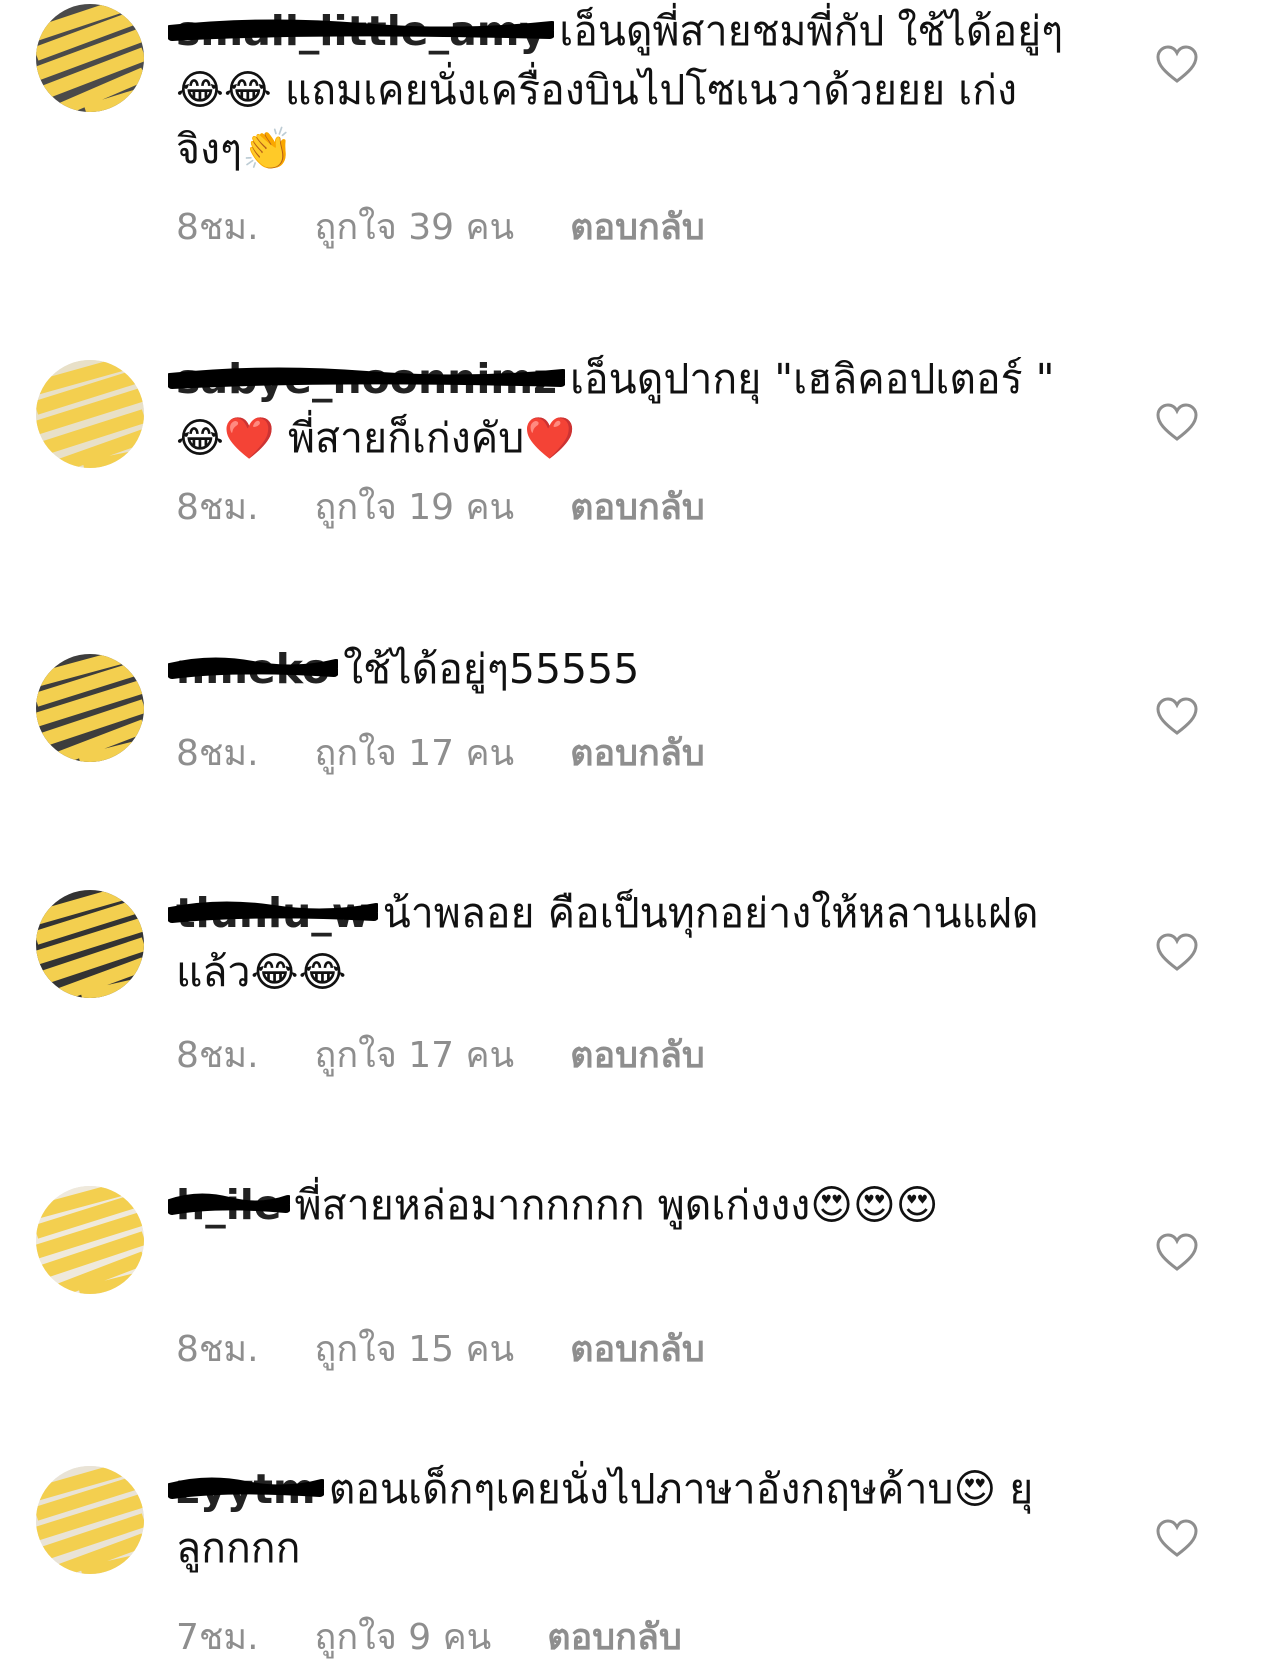 Image resolution: width=1266 pixels, height=1674 pixels. I want to click on comment-username: nmeko, so click(253, 669).